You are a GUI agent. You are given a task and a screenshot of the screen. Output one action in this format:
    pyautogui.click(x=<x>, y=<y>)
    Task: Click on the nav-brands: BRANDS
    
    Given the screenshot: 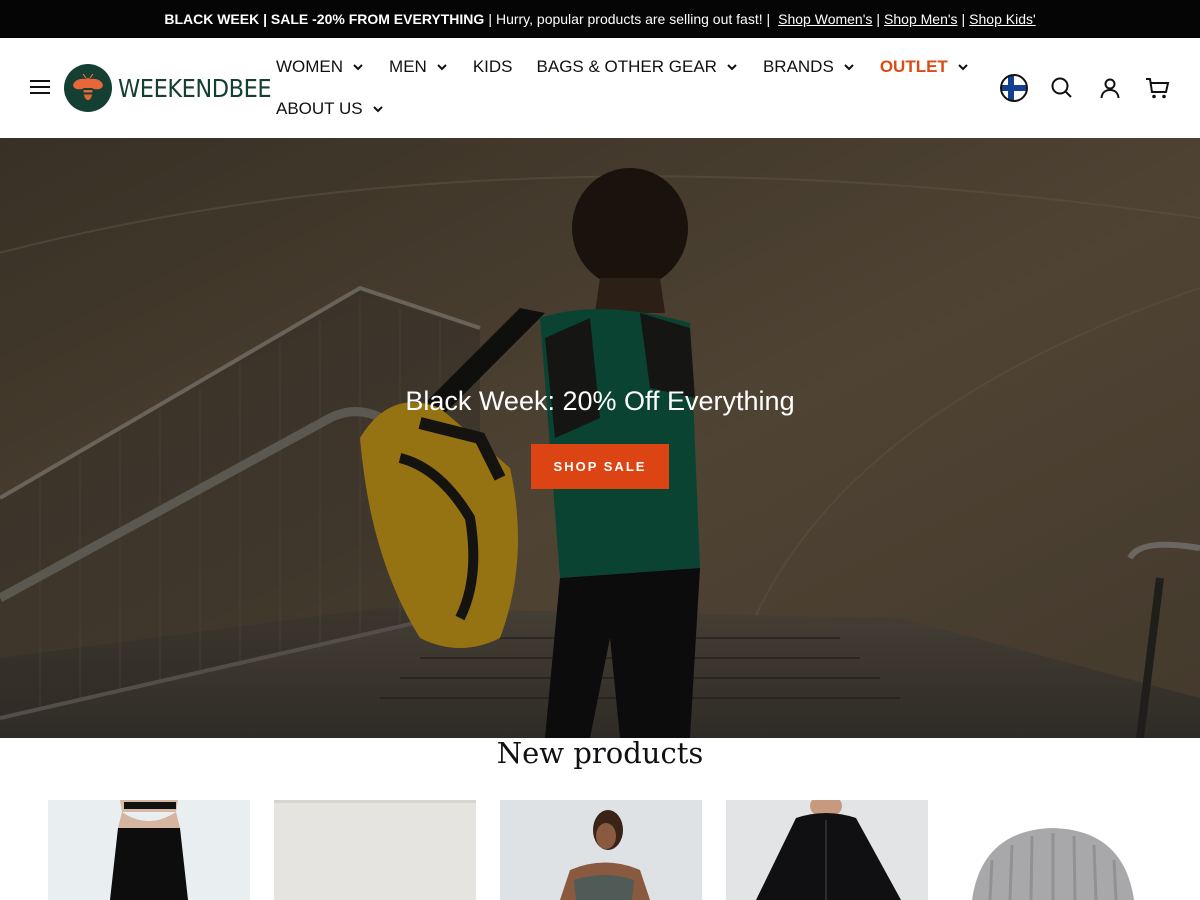 What is the action you would take?
    pyautogui.click(x=809, y=67)
    